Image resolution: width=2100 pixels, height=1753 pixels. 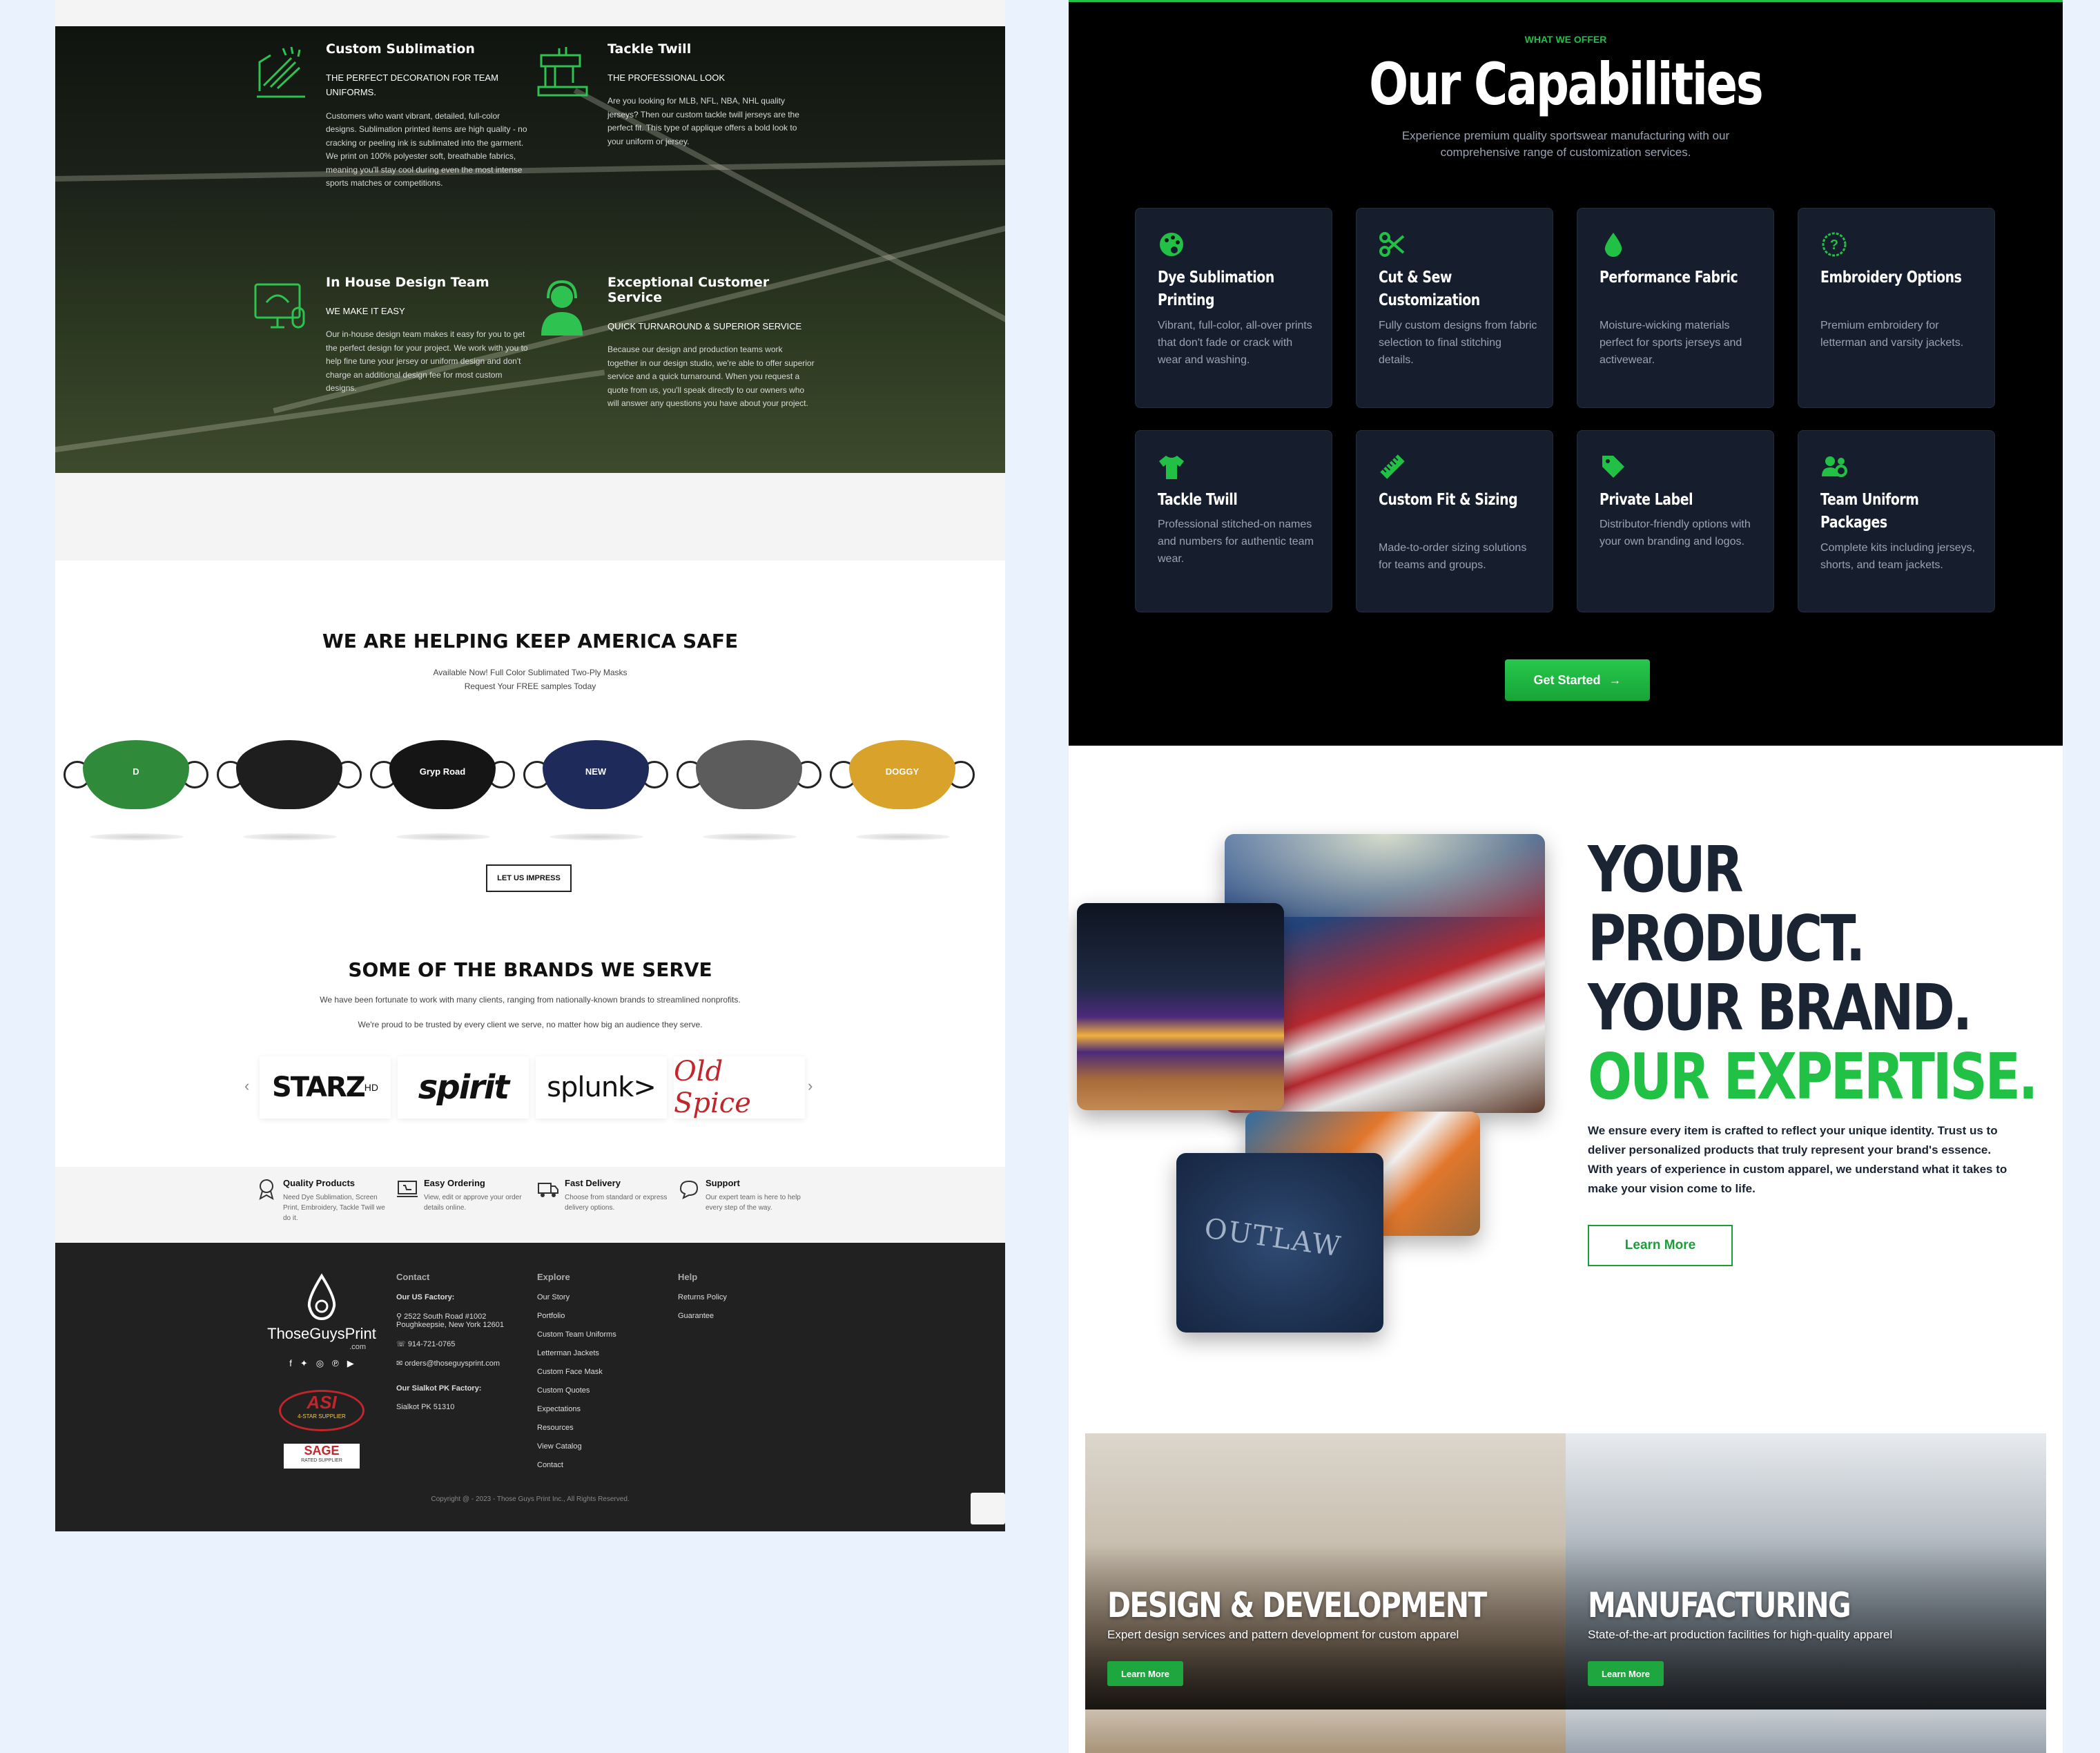 What do you see at coordinates (321, 1410) in the screenshot?
I see `asi-badge: ASI 4-STAR SUPPLIER` at bounding box center [321, 1410].